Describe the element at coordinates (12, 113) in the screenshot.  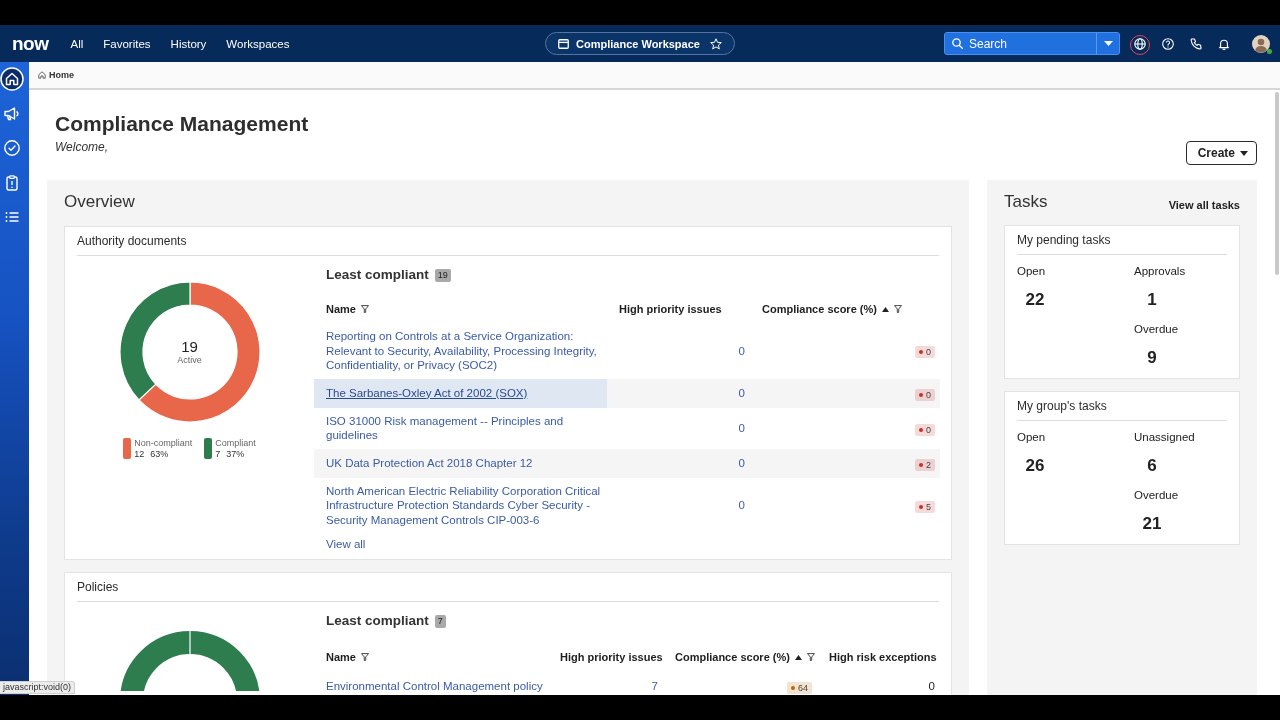
I see `megaphone-icon` at that location.